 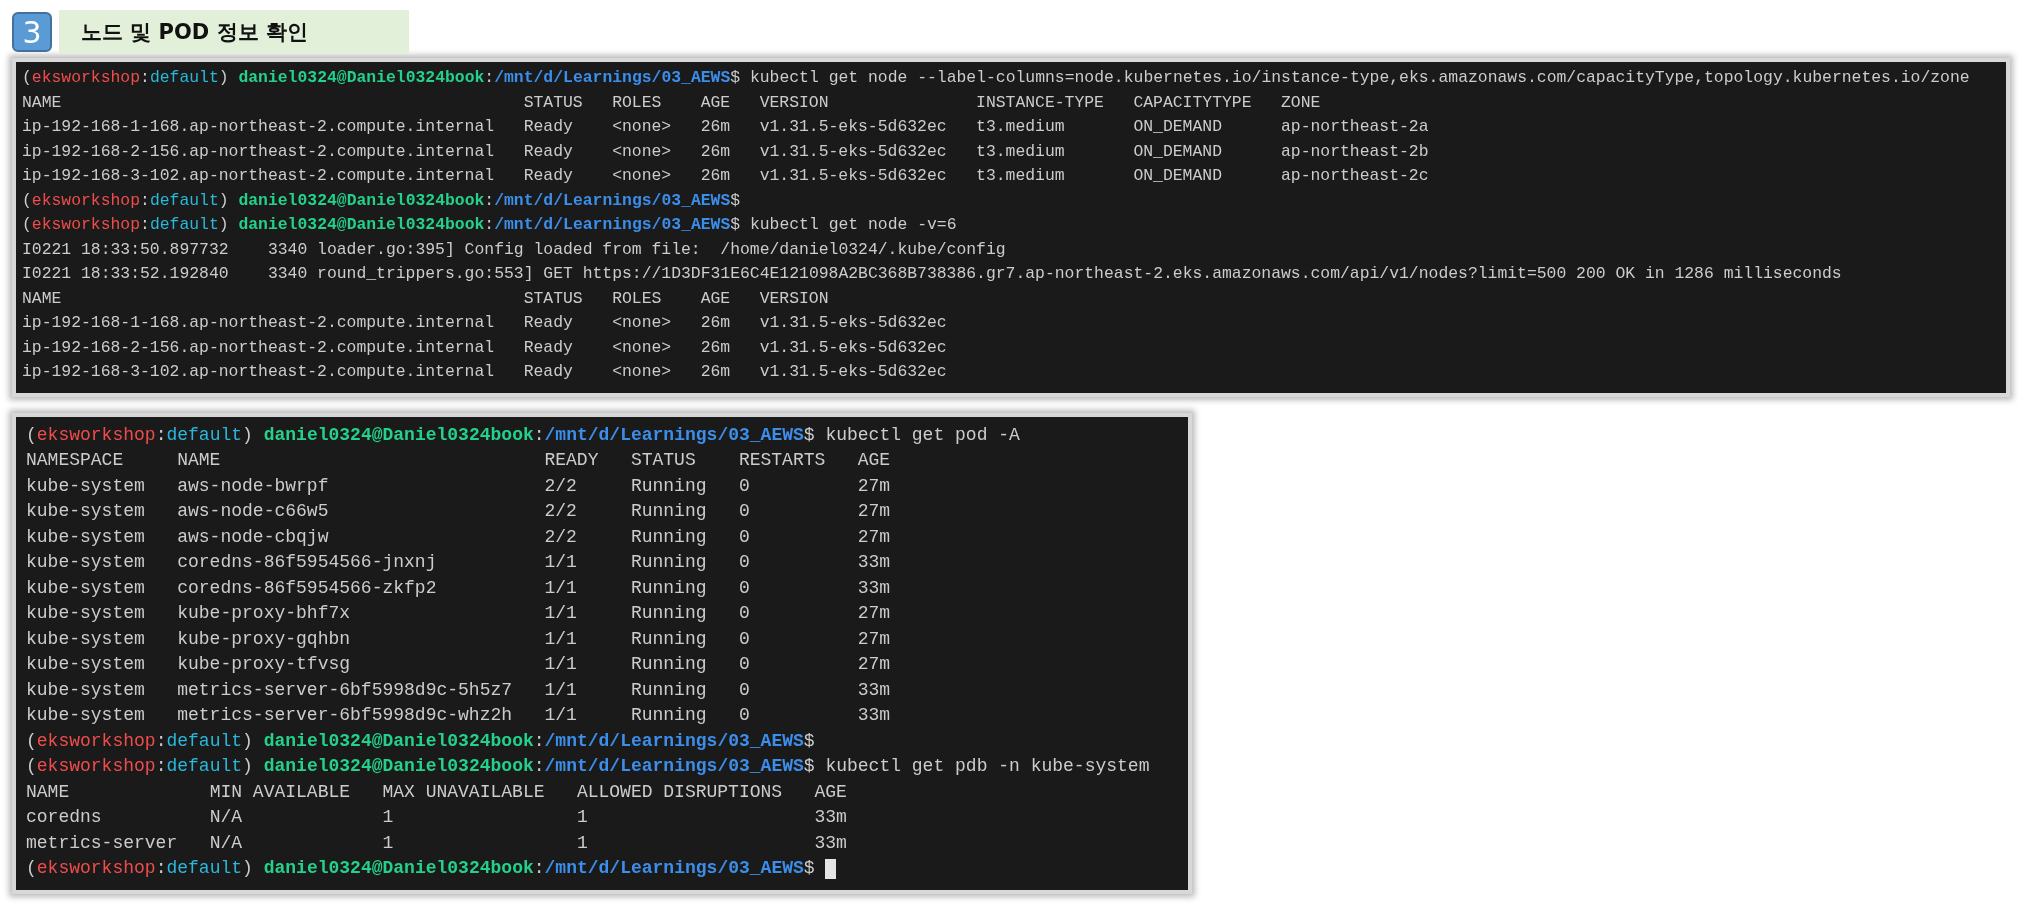 What do you see at coordinates (264, 639) in the screenshot?
I see `table-cell-text: kube-proxy-gqhbn` at bounding box center [264, 639].